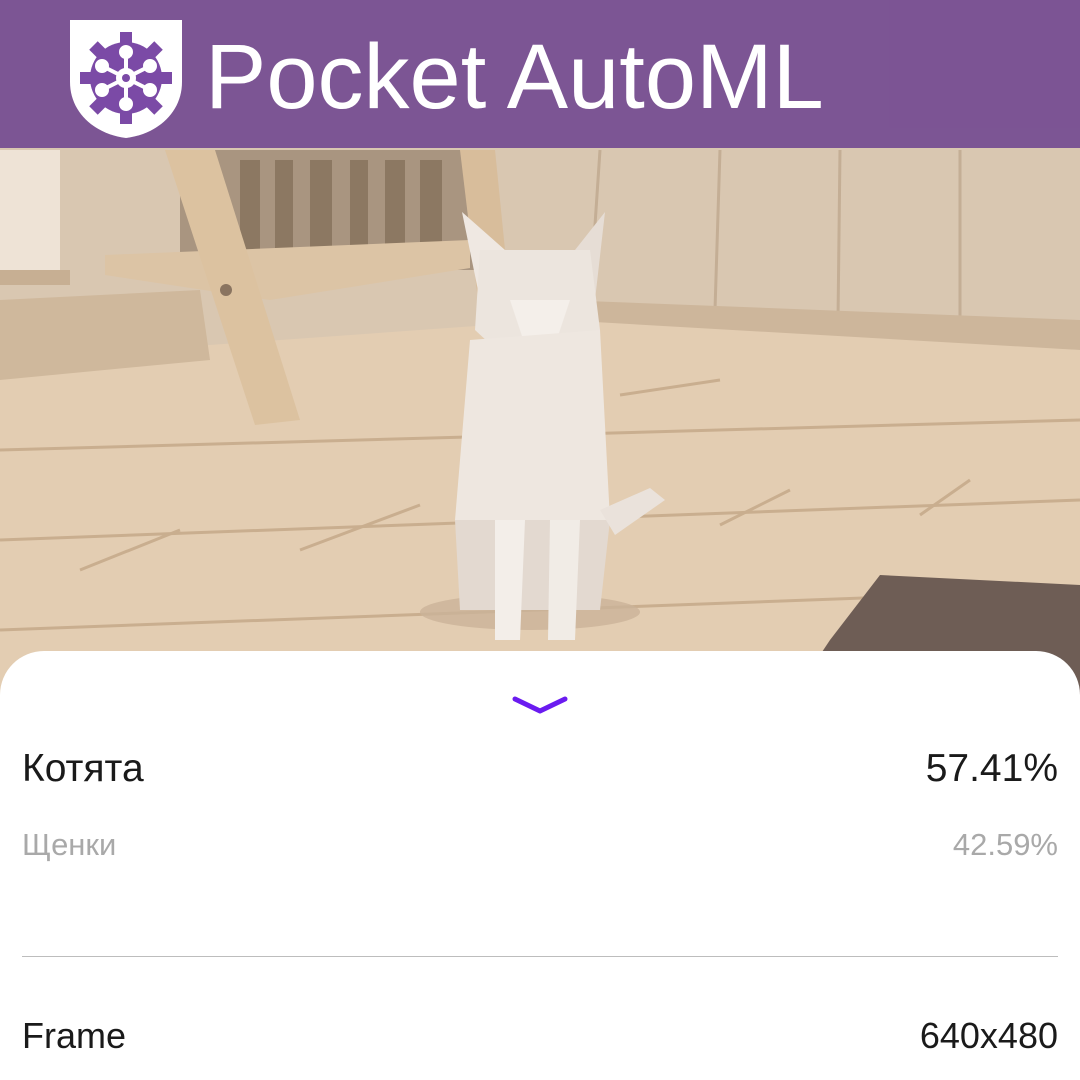 This screenshot has height=1080, width=1080. Describe the element at coordinates (74, 1035) in the screenshot. I see `frame-label: Frame` at that location.